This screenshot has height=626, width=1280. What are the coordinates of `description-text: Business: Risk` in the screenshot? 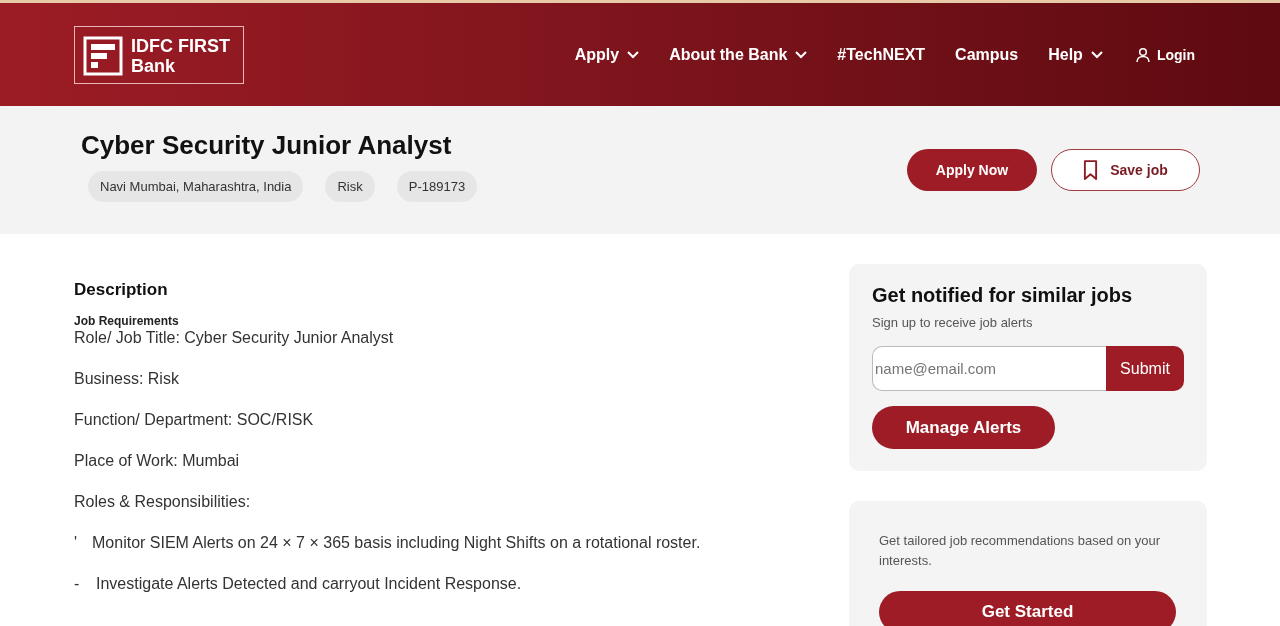 It's located at (127, 378).